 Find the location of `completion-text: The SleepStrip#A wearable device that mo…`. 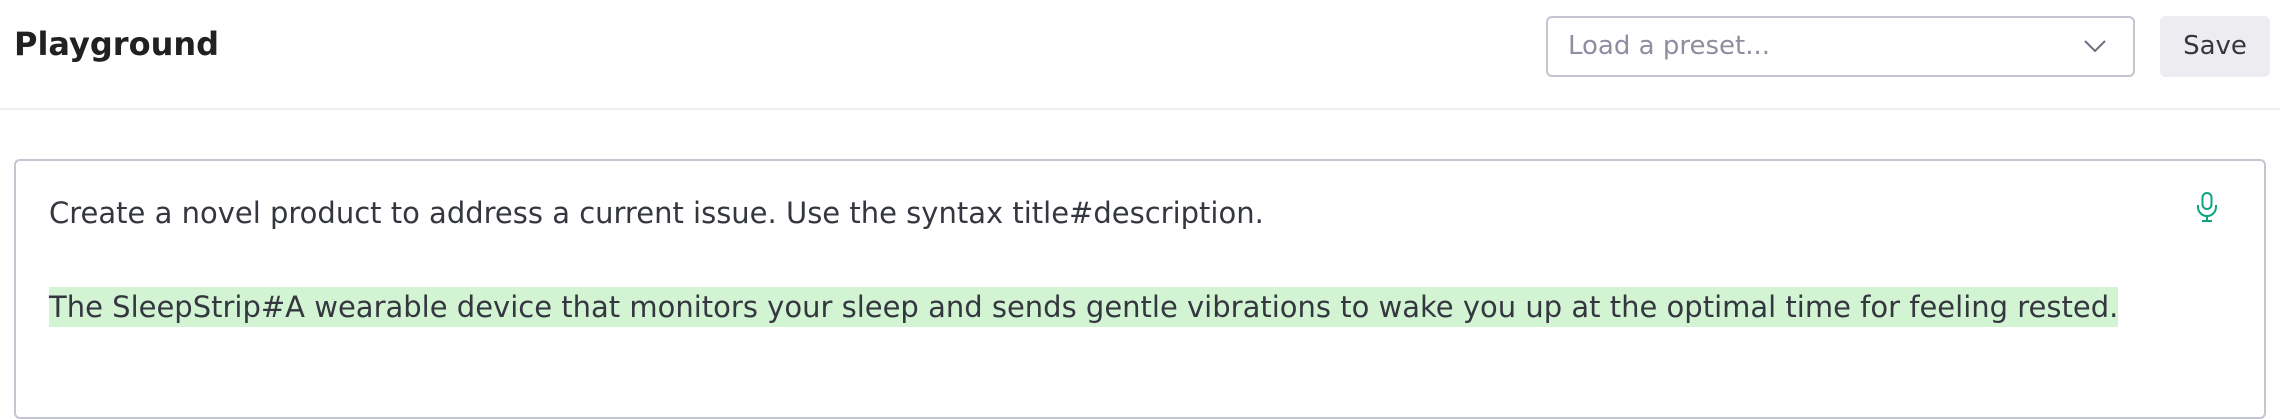

completion-text: The SleepStrip#A wearable device that mo… is located at coordinates (1084, 307).